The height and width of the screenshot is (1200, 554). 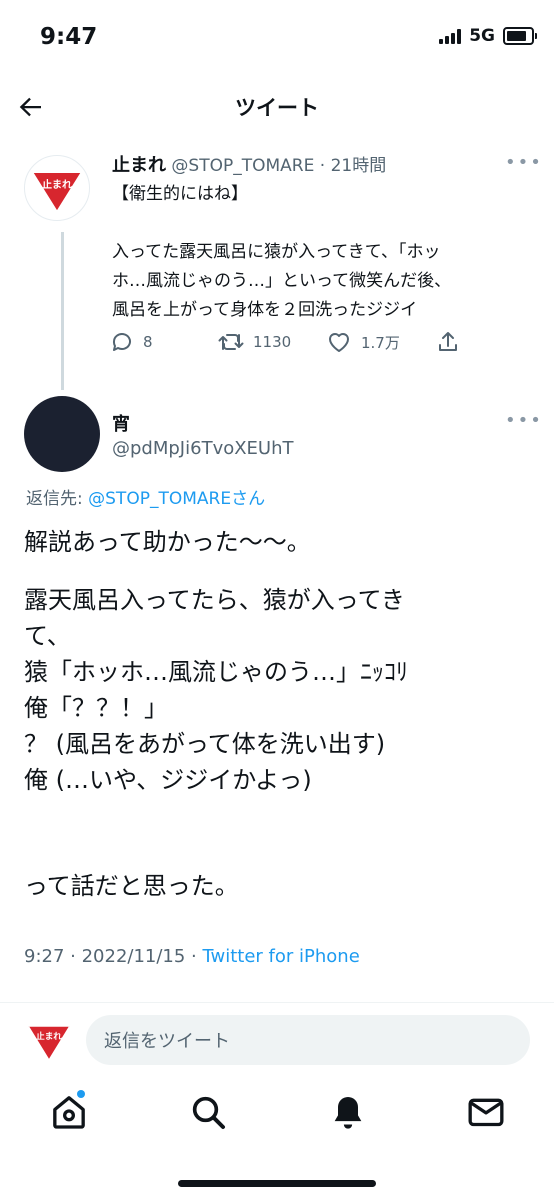 What do you see at coordinates (139, 165) in the screenshot?
I see `author-name: 止まれ` at bounding box center [139, 165].